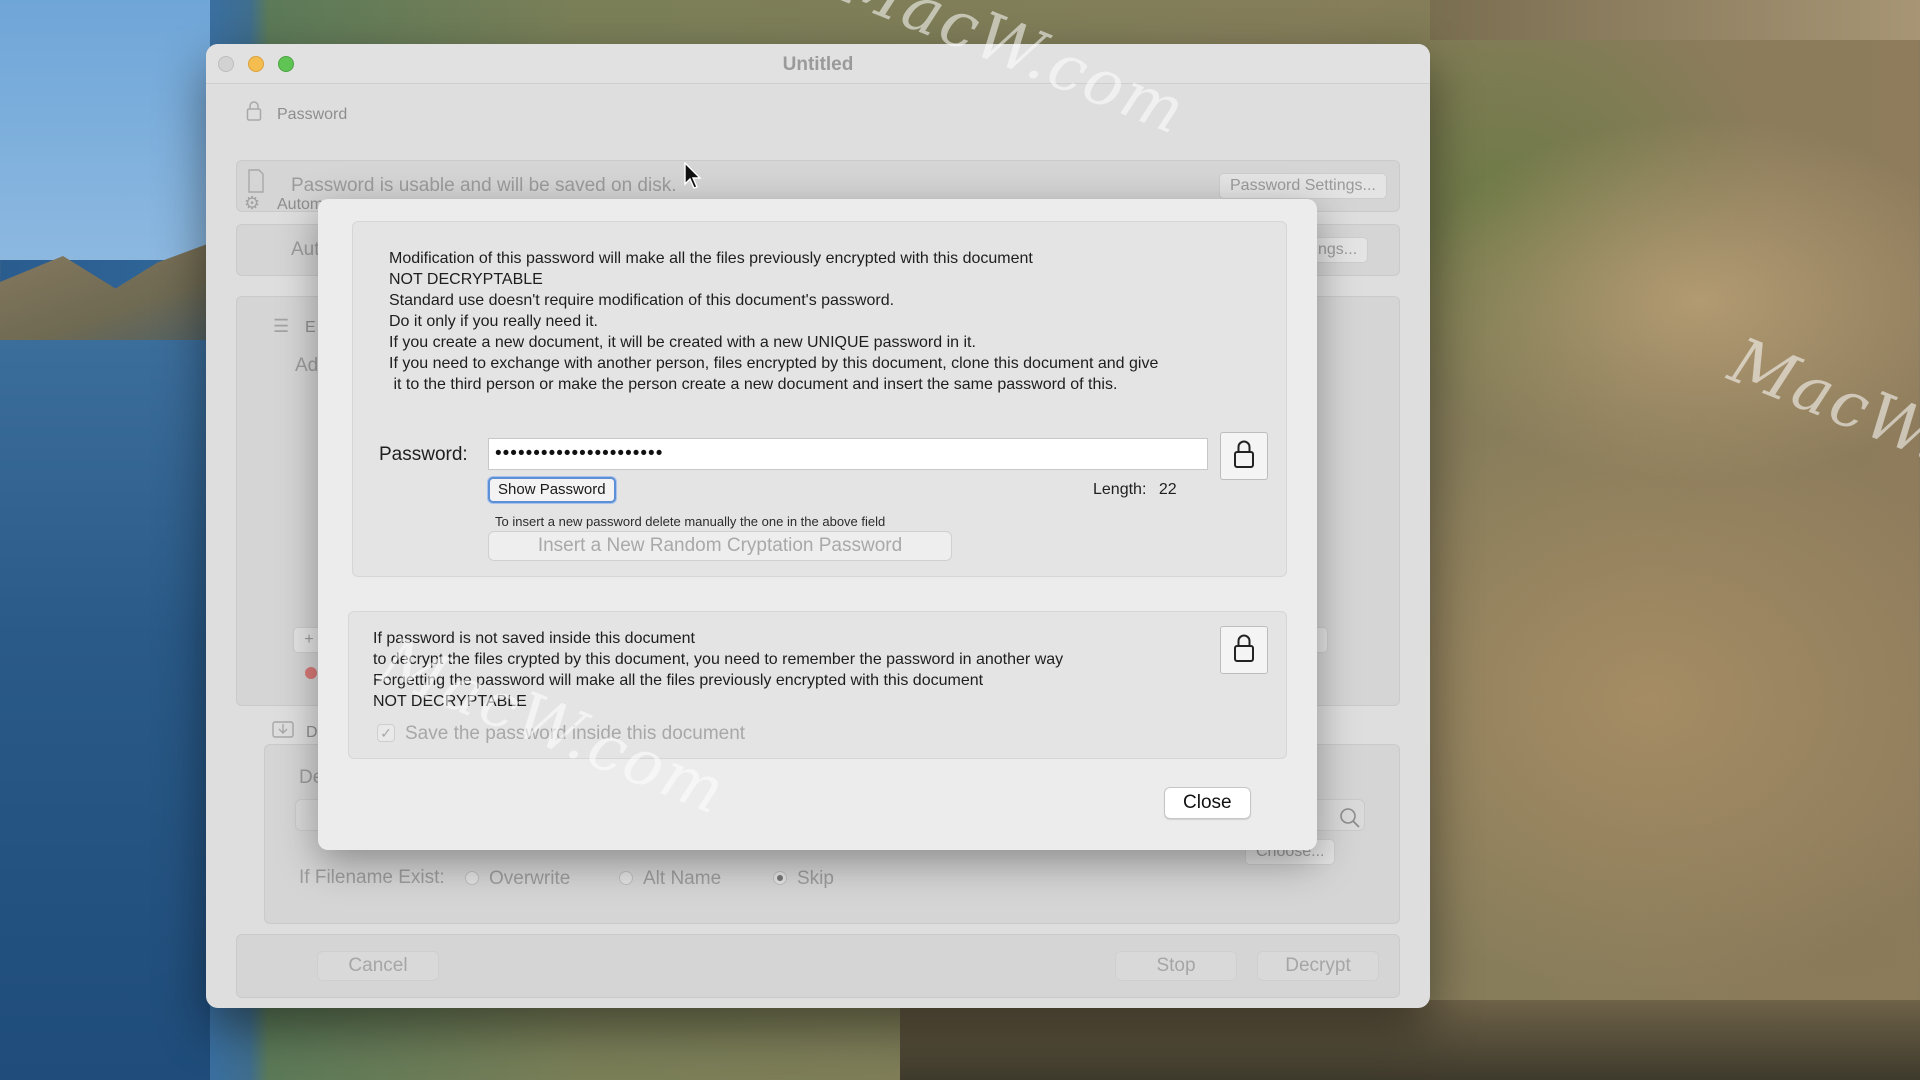  Describe the element at coordinates (818, 966) in the screenshot. I see `bottom-bar: Cancel Stop Decrypt` at that location.